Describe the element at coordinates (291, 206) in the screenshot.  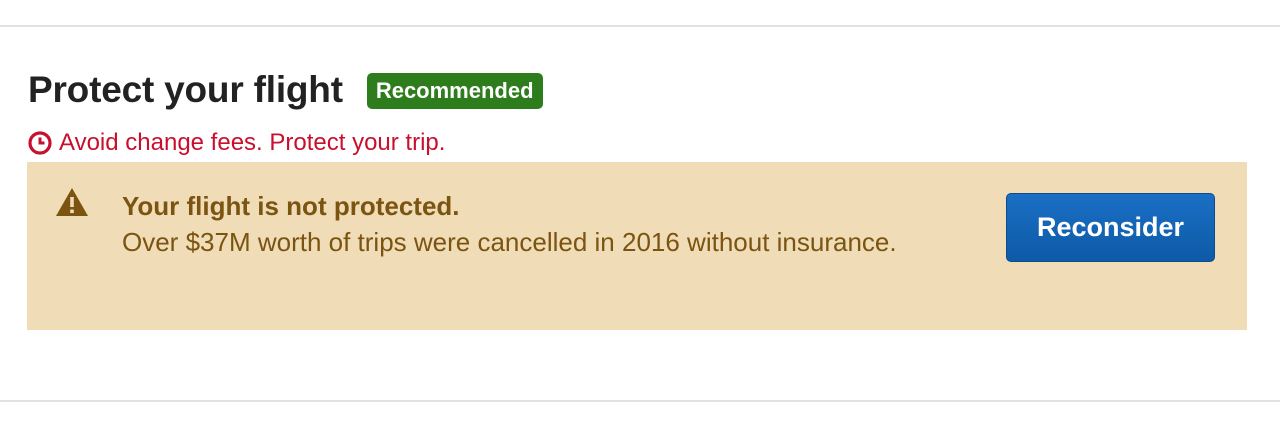
I see `alert-title: Your flight is not protected.` at that location.